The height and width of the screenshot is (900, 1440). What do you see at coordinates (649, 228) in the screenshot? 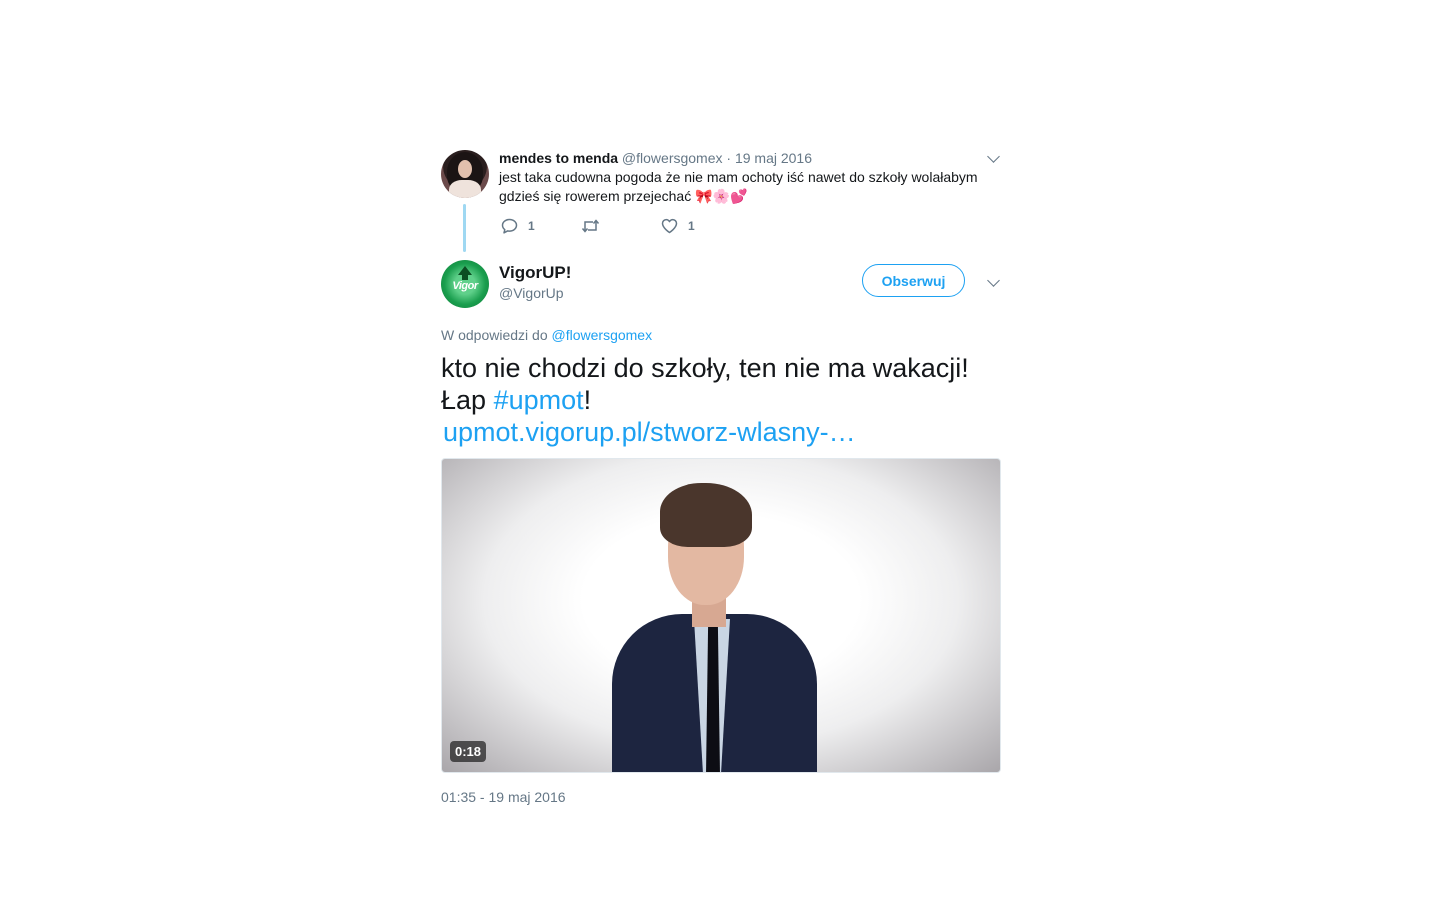
I see `tweet-actions: 1 1` at bounding box center [649, 228].